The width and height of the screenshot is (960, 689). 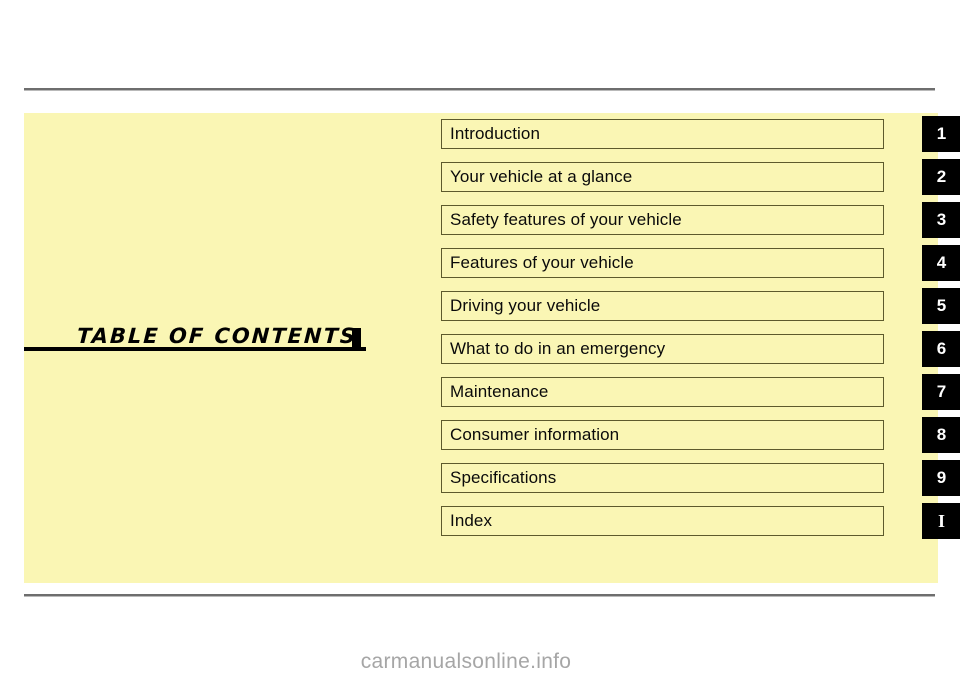 I want to click on page-title-block: TABLE OF CONTENTS, so click(x=196, y=330).